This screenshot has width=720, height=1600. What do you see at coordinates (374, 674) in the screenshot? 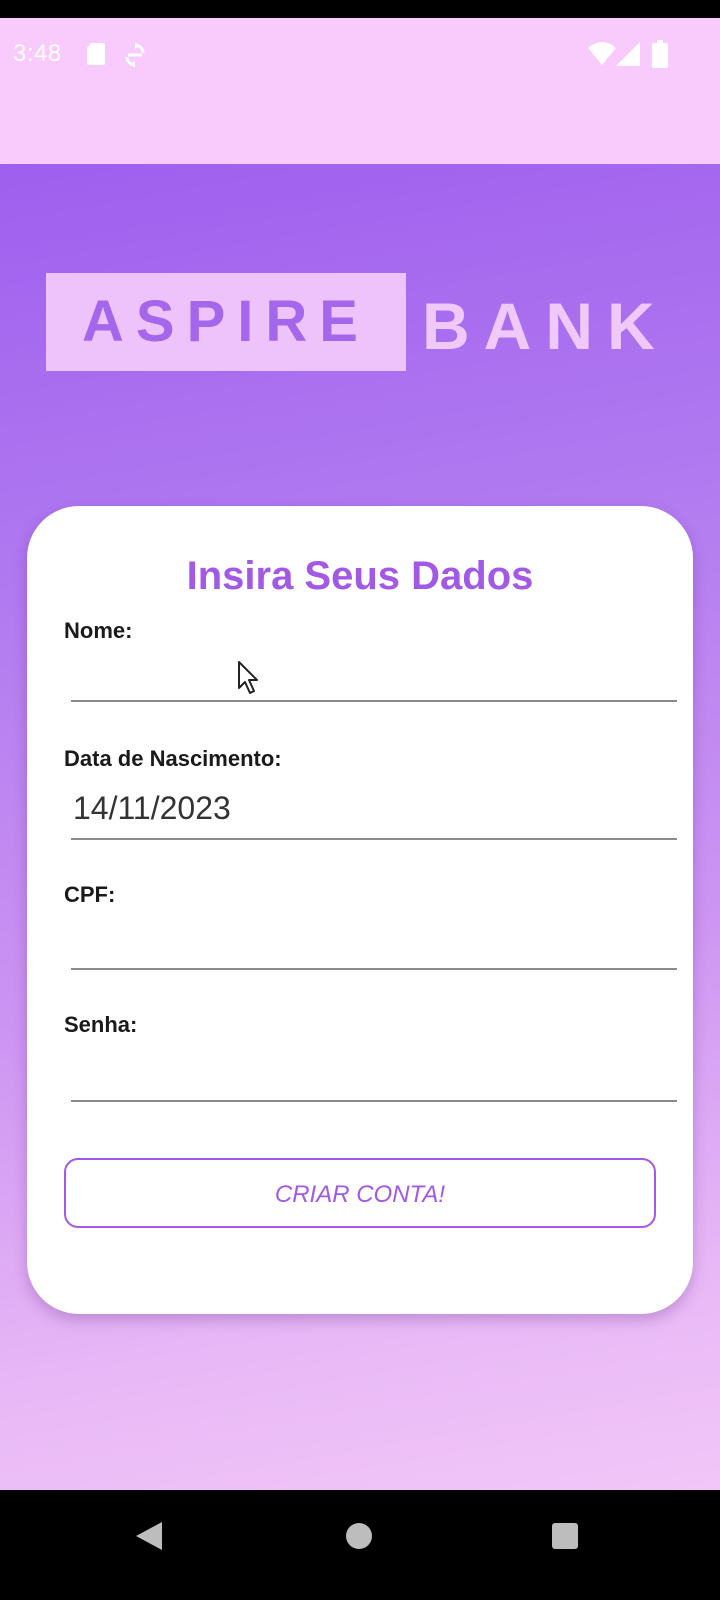
I see `name-input` at bounding box center [374, 674].